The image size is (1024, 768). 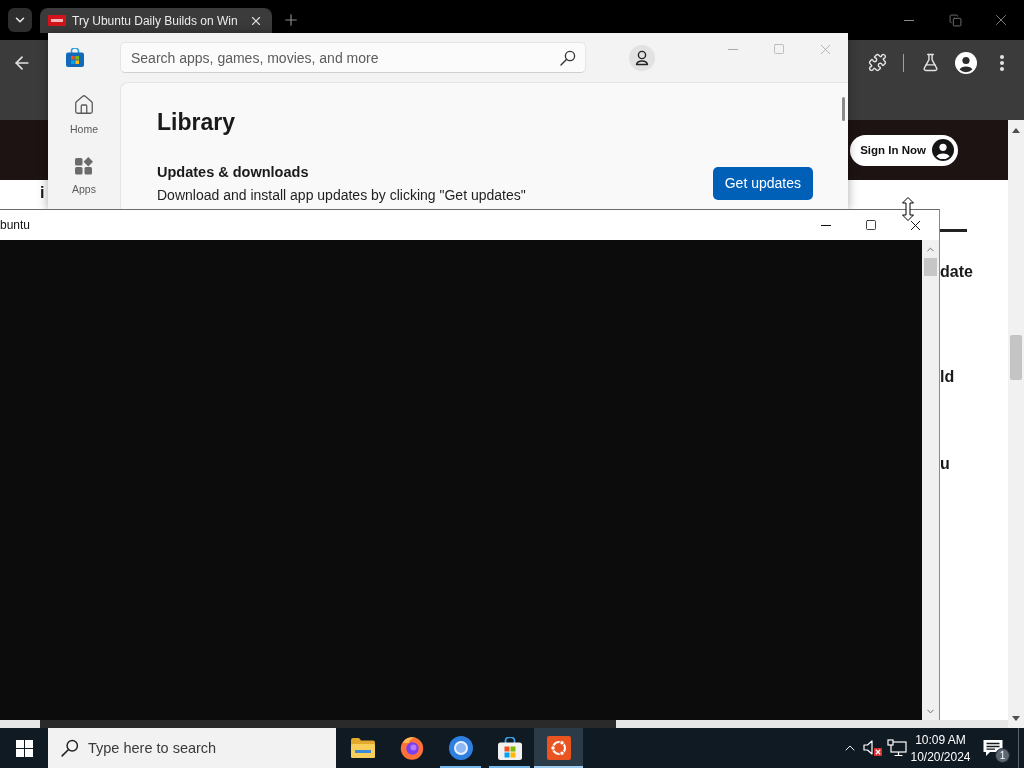 I want to click on nav-item: Home, so click(x=84, y=114).